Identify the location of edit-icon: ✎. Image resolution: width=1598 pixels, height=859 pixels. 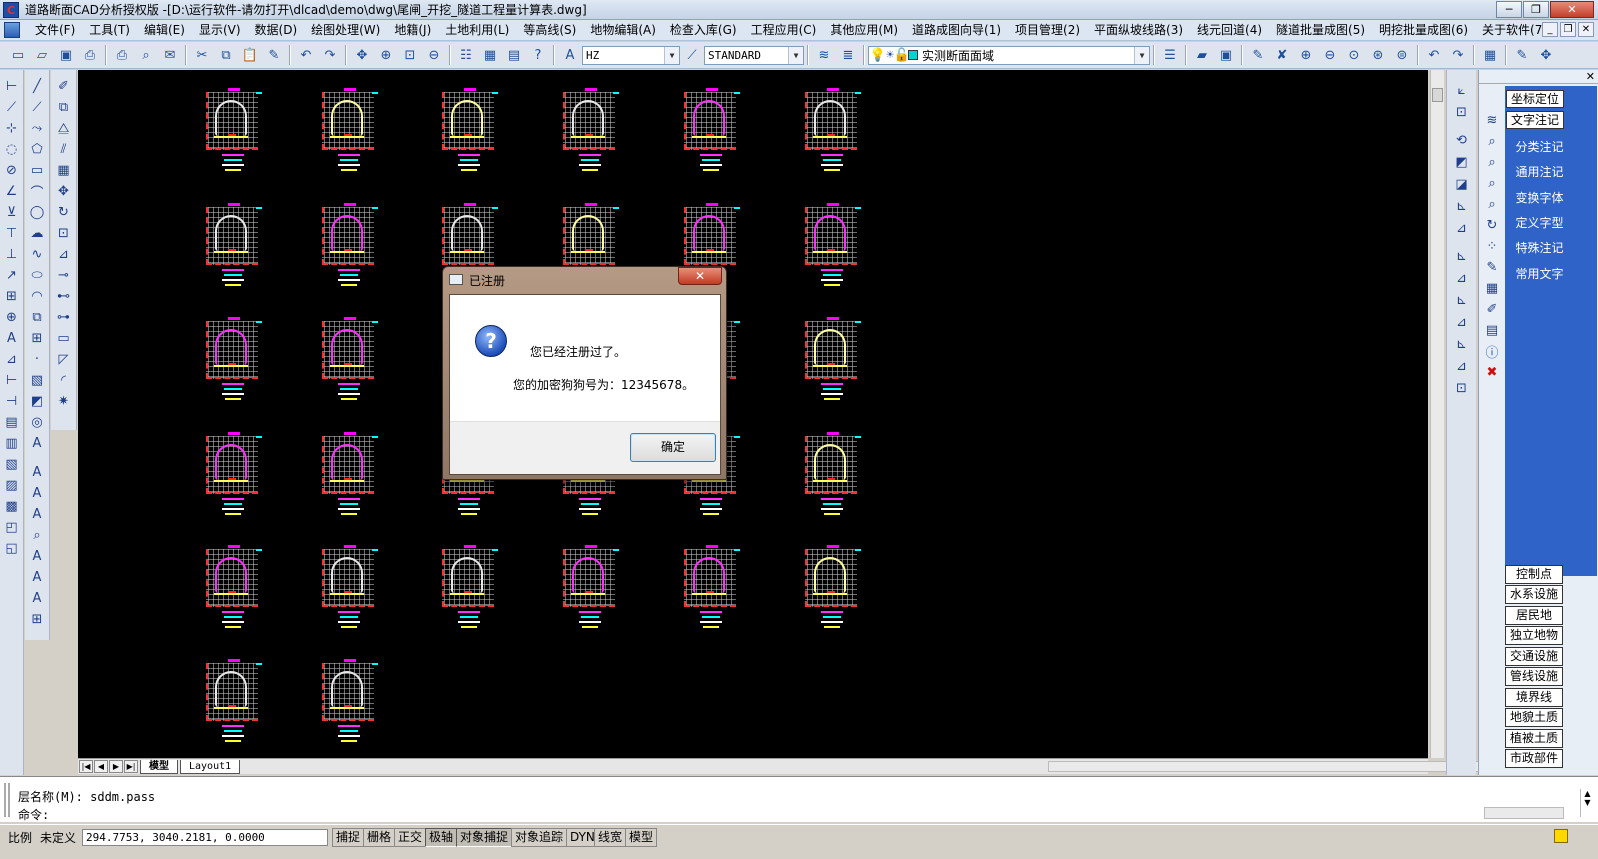
(1522, 55).